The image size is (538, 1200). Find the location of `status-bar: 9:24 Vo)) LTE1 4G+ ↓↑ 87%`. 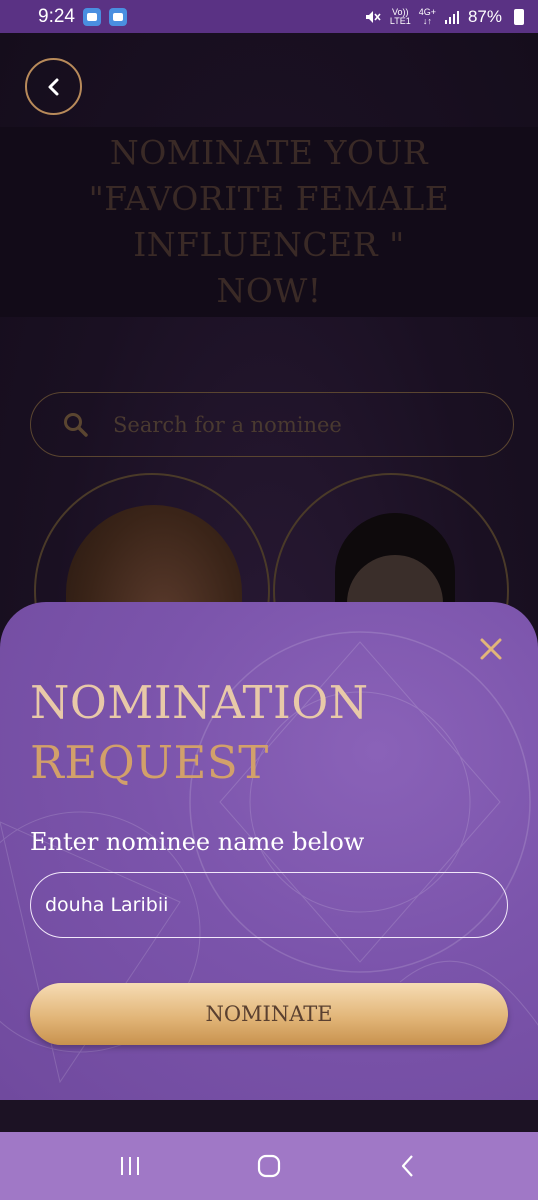

status-bar: 9:24 Vo)) LTE1 4G+ ↓↑ 87% is located at coordinates (269, 16).